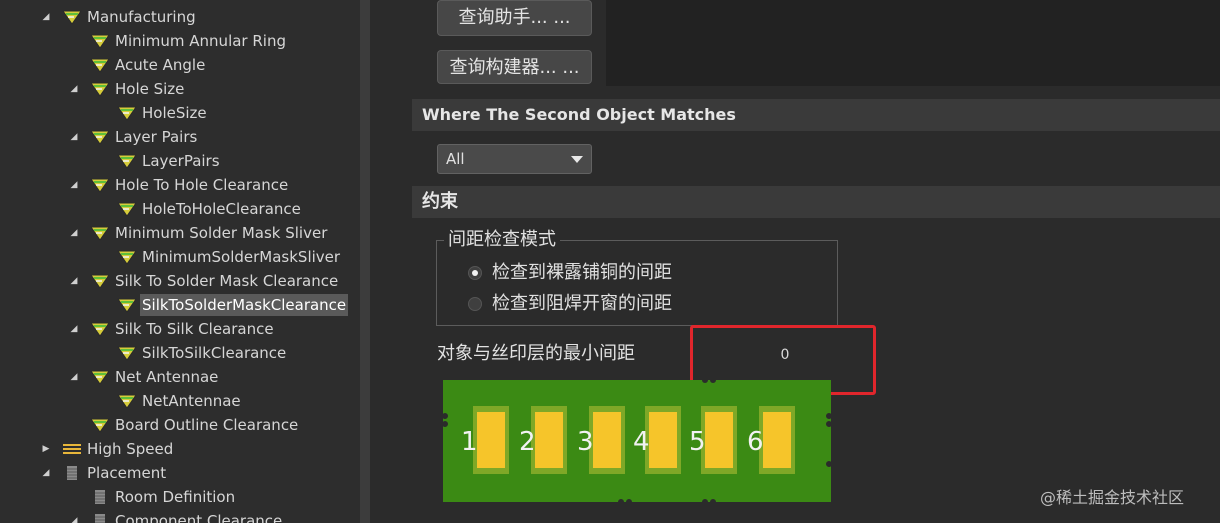  I want to click on tree-item: HoleToHoleClearance, so click(180, 209).